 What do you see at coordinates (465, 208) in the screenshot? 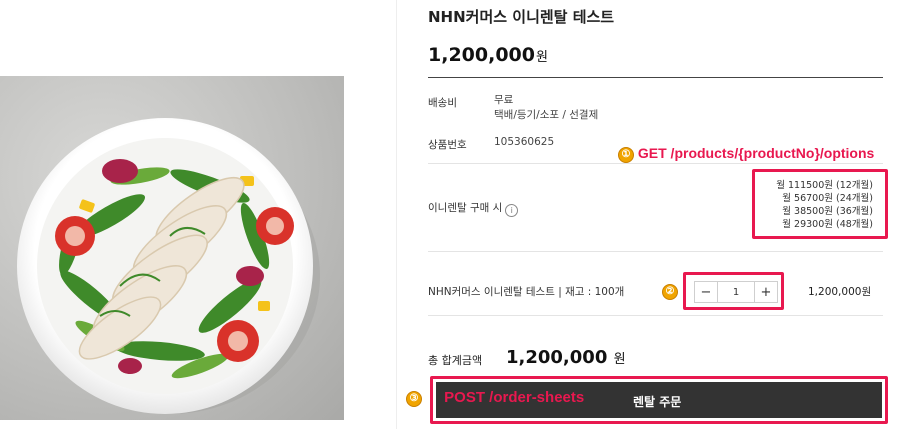
I see `rental-label-text: 이니렌탈 구매 시` at bounding box center [465, 208].